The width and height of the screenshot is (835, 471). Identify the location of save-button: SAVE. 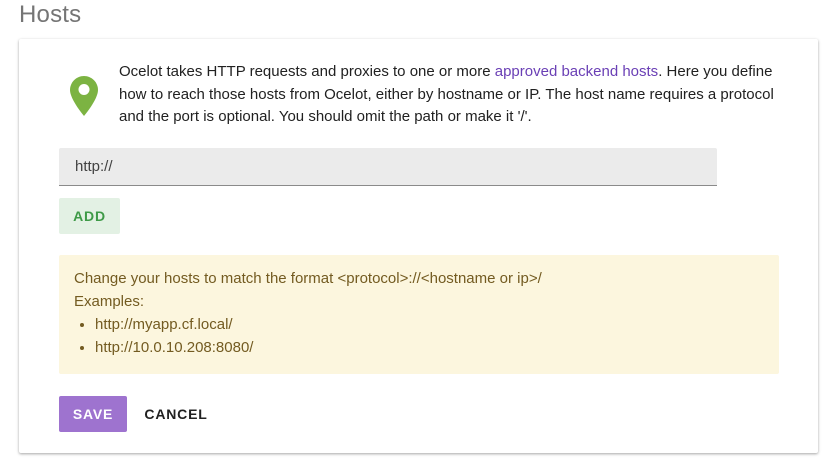
(93, 414).